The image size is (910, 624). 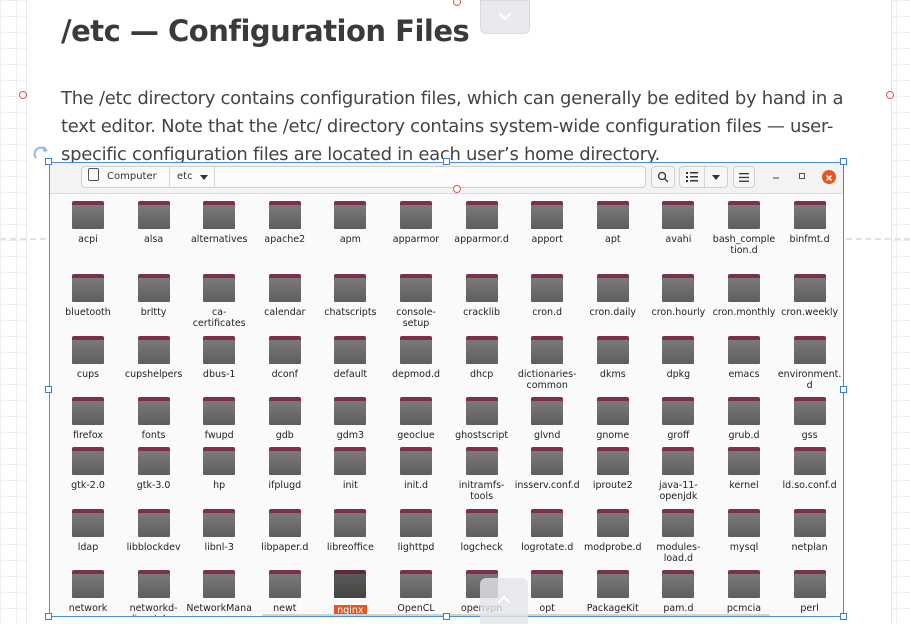 What do you see at coordinates (446, 161) in the screenshot?
I see `resize-handle-top` at bounding box center [446, 161].